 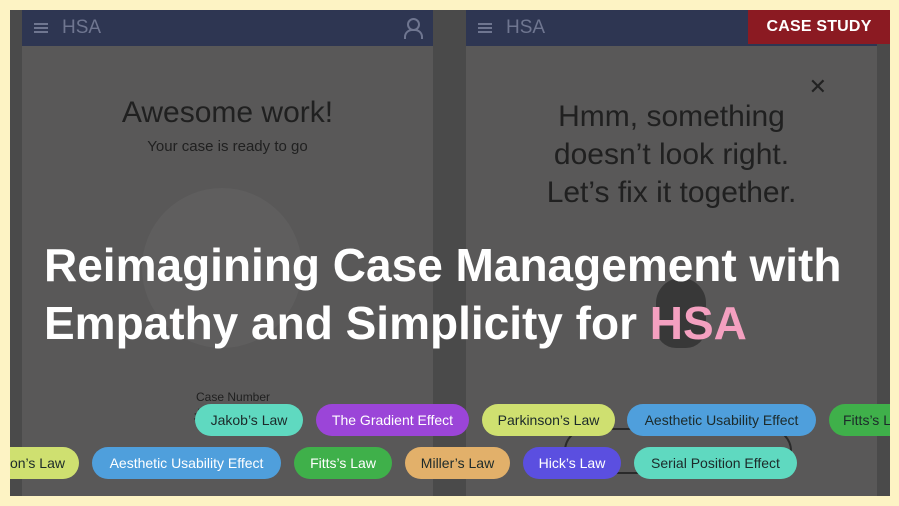 What do you see at coordinates (227, 112) in the screenshot?
I see `success-heading: Awesome work!` at bounding box center [227, 112].